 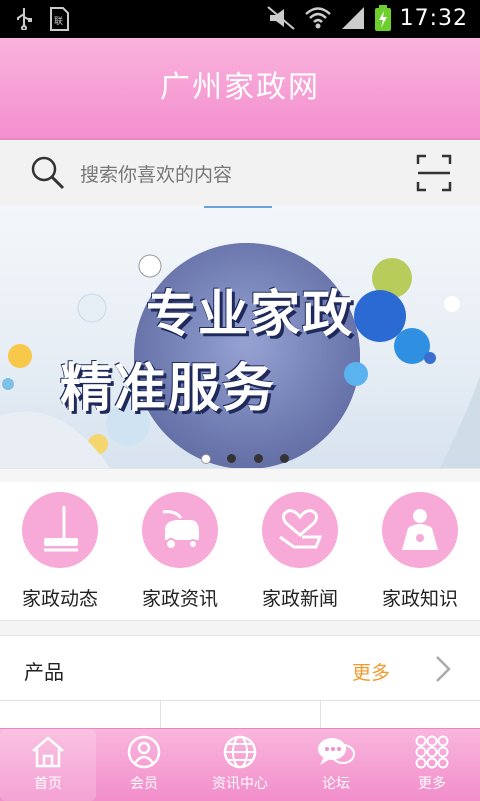 I want to click on category-label: 家政新闻, so click(x=299, y=599).